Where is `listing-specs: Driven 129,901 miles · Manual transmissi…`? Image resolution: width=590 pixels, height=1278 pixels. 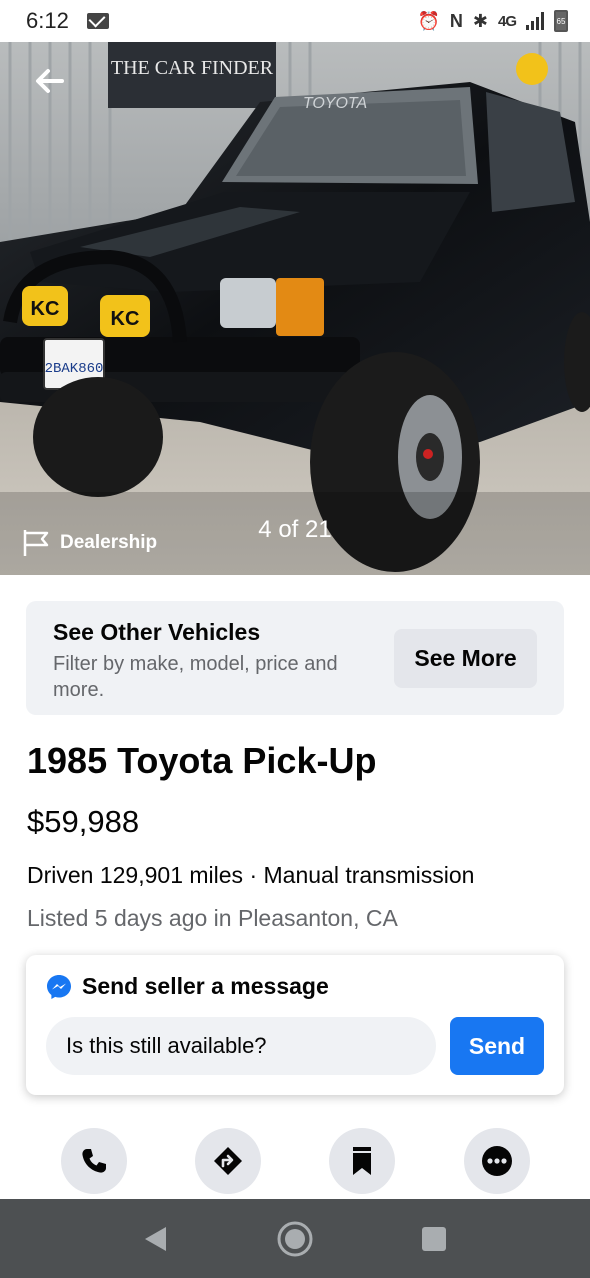 listing-specs: Driven 129,901 miles · Manual transmissi… is located at coordinates (251, 875).